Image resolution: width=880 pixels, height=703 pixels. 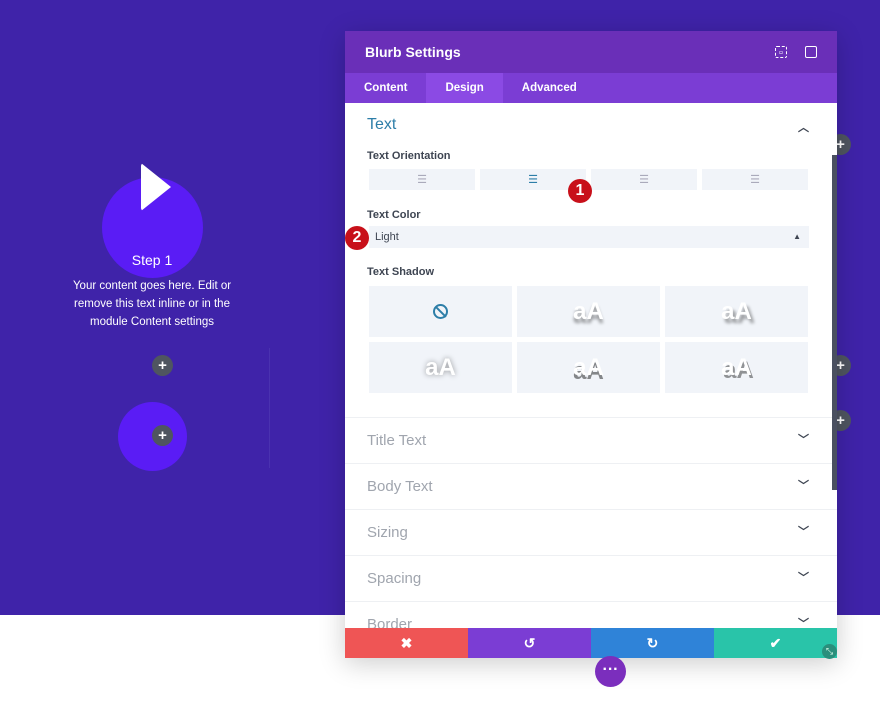 I want to click on more-options-button: ···, so click(x=610, y=671).